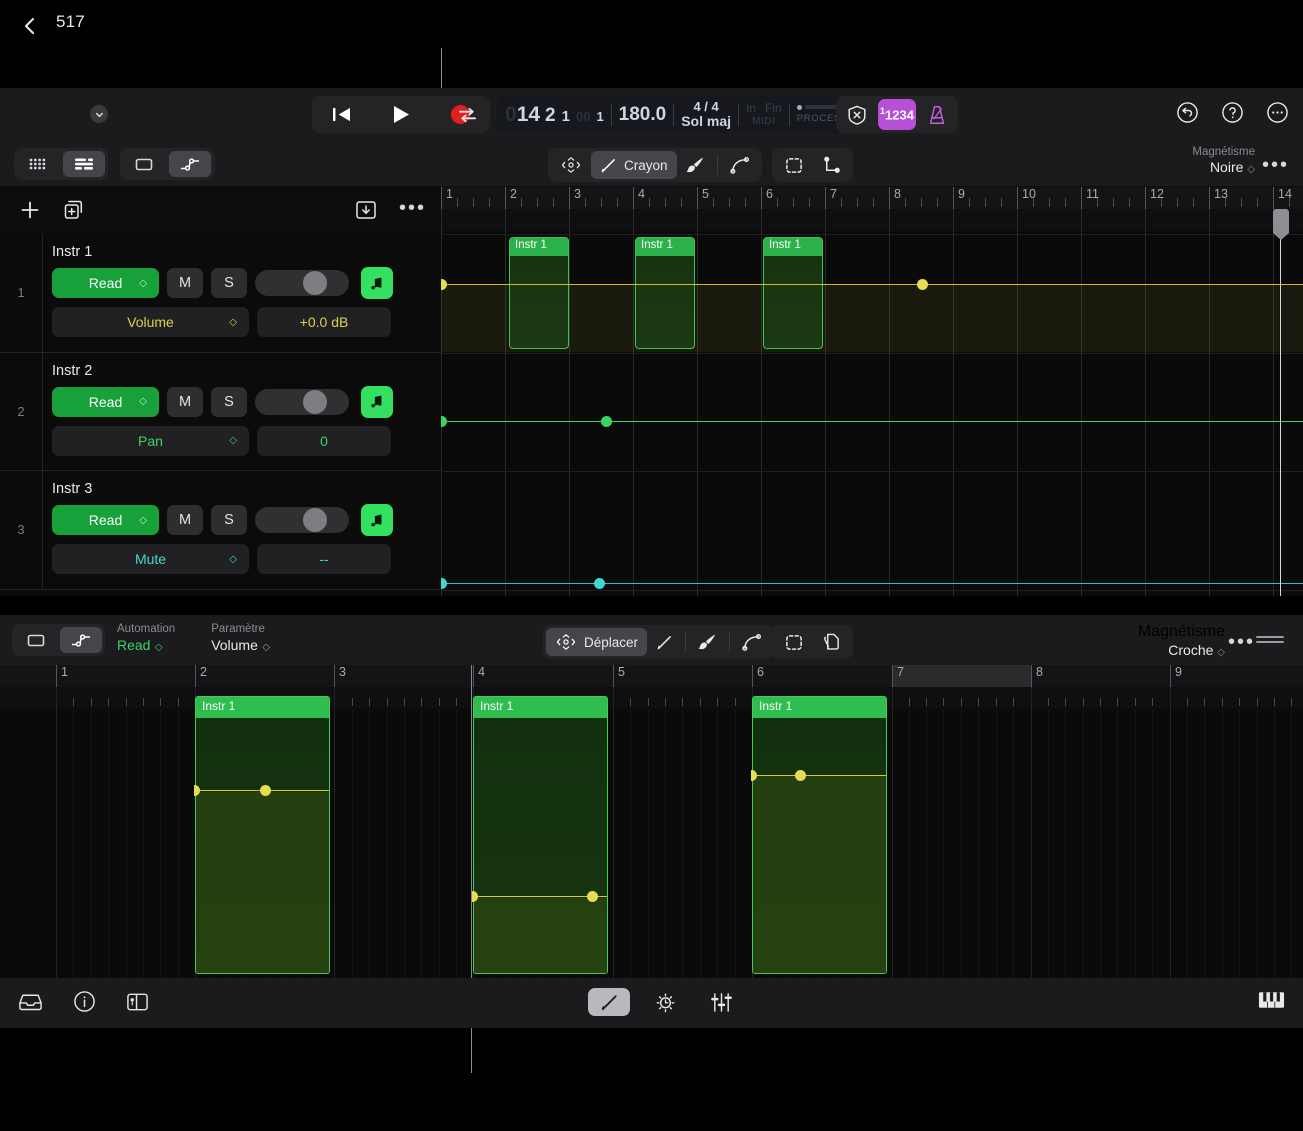  Describe the element at coordinates (1271, 1002) in the screenshot. I see `piano-keyboard-icon` at that location.